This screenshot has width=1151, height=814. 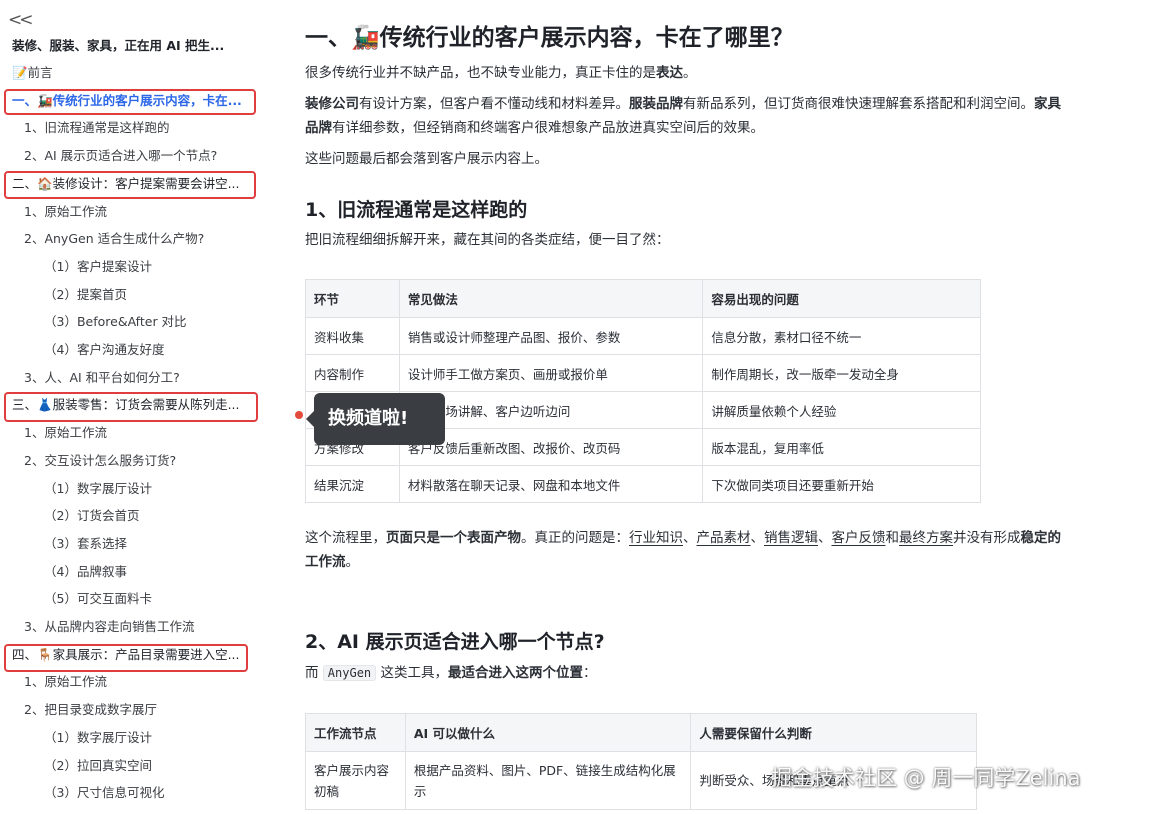 I want to click on table-cell: 资料收集, so click(x=352, y=336).